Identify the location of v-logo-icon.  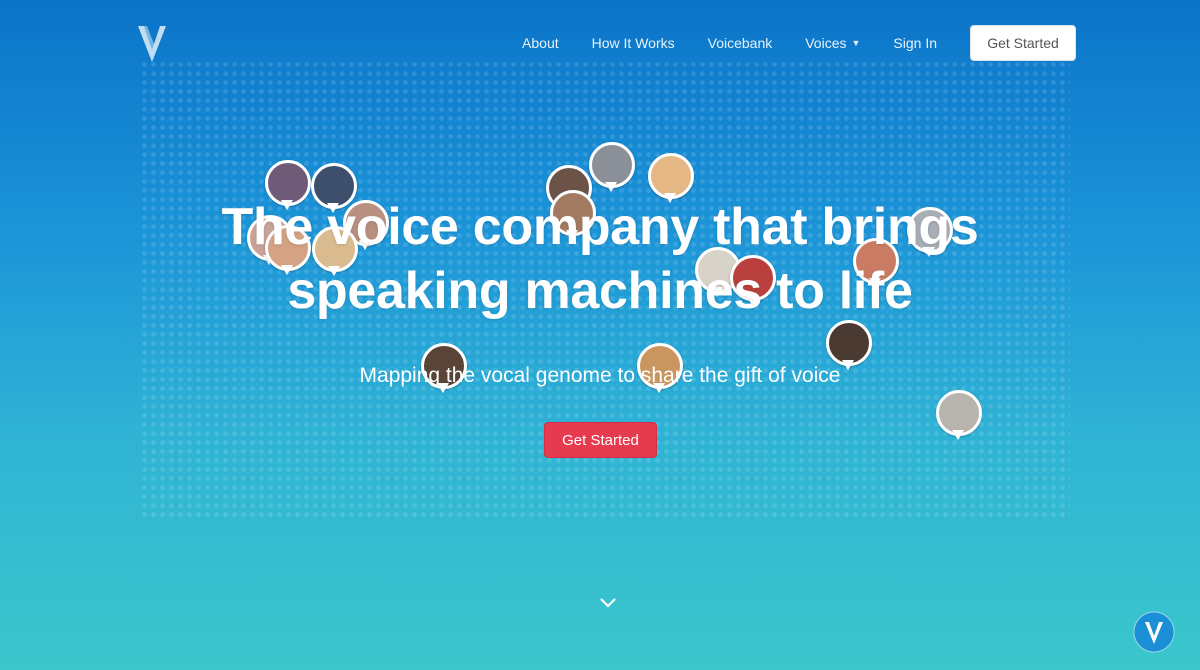
(152, 44).